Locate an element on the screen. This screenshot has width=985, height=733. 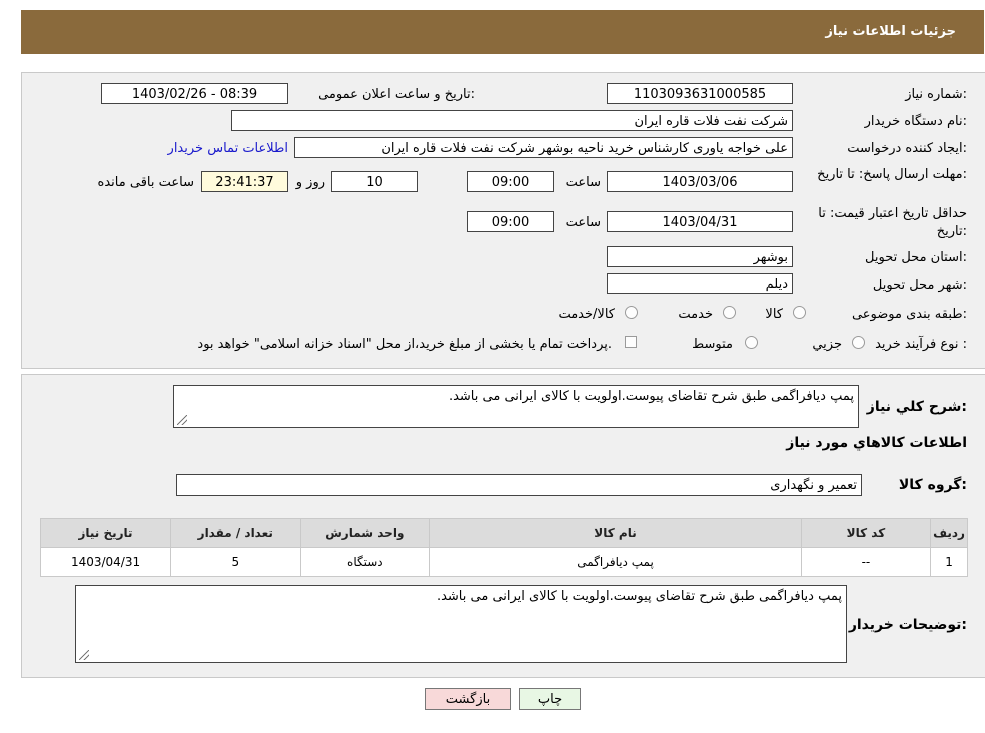
need-number-field: 1103093631000585 is located at coordinates (700, 93).